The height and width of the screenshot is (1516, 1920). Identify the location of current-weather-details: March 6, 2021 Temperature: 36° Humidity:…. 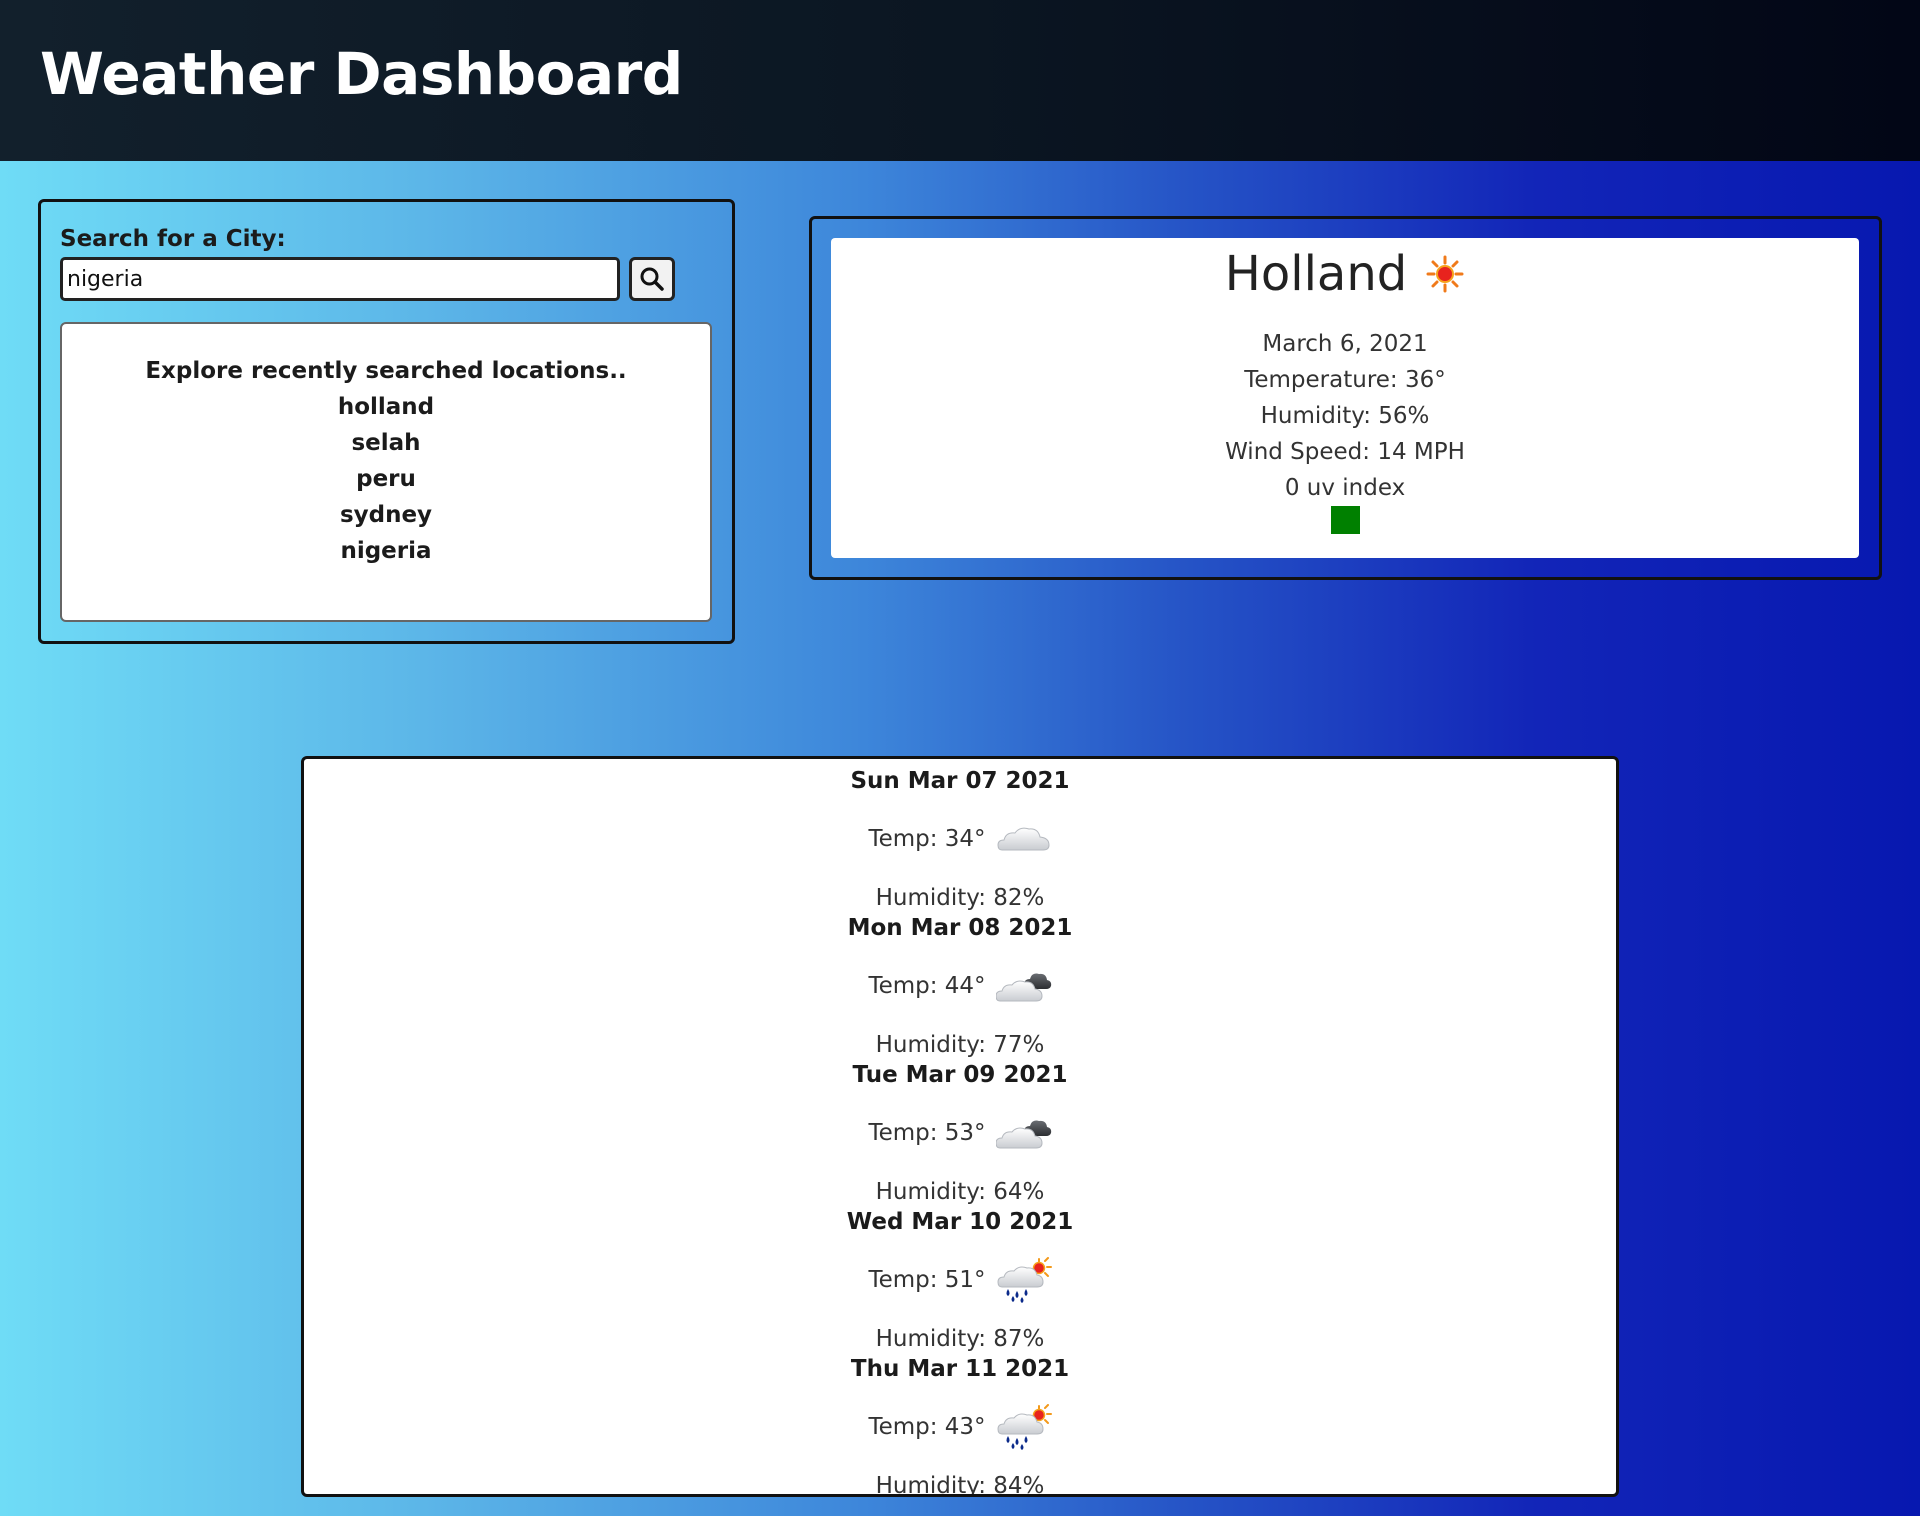
(1345, 416).